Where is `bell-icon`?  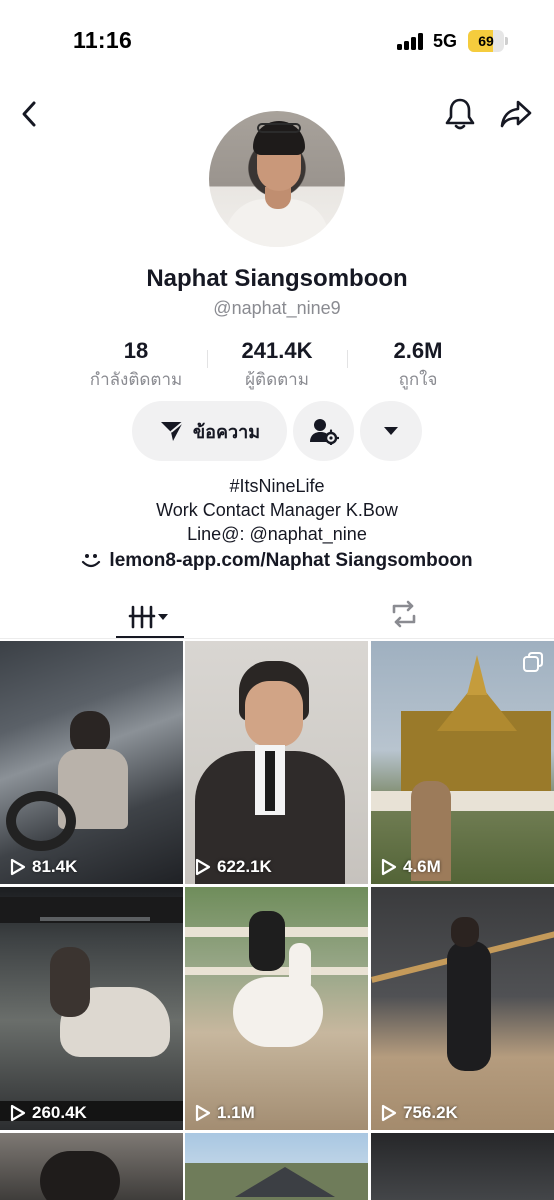 bell-icon is located at coordinates (460, 114).